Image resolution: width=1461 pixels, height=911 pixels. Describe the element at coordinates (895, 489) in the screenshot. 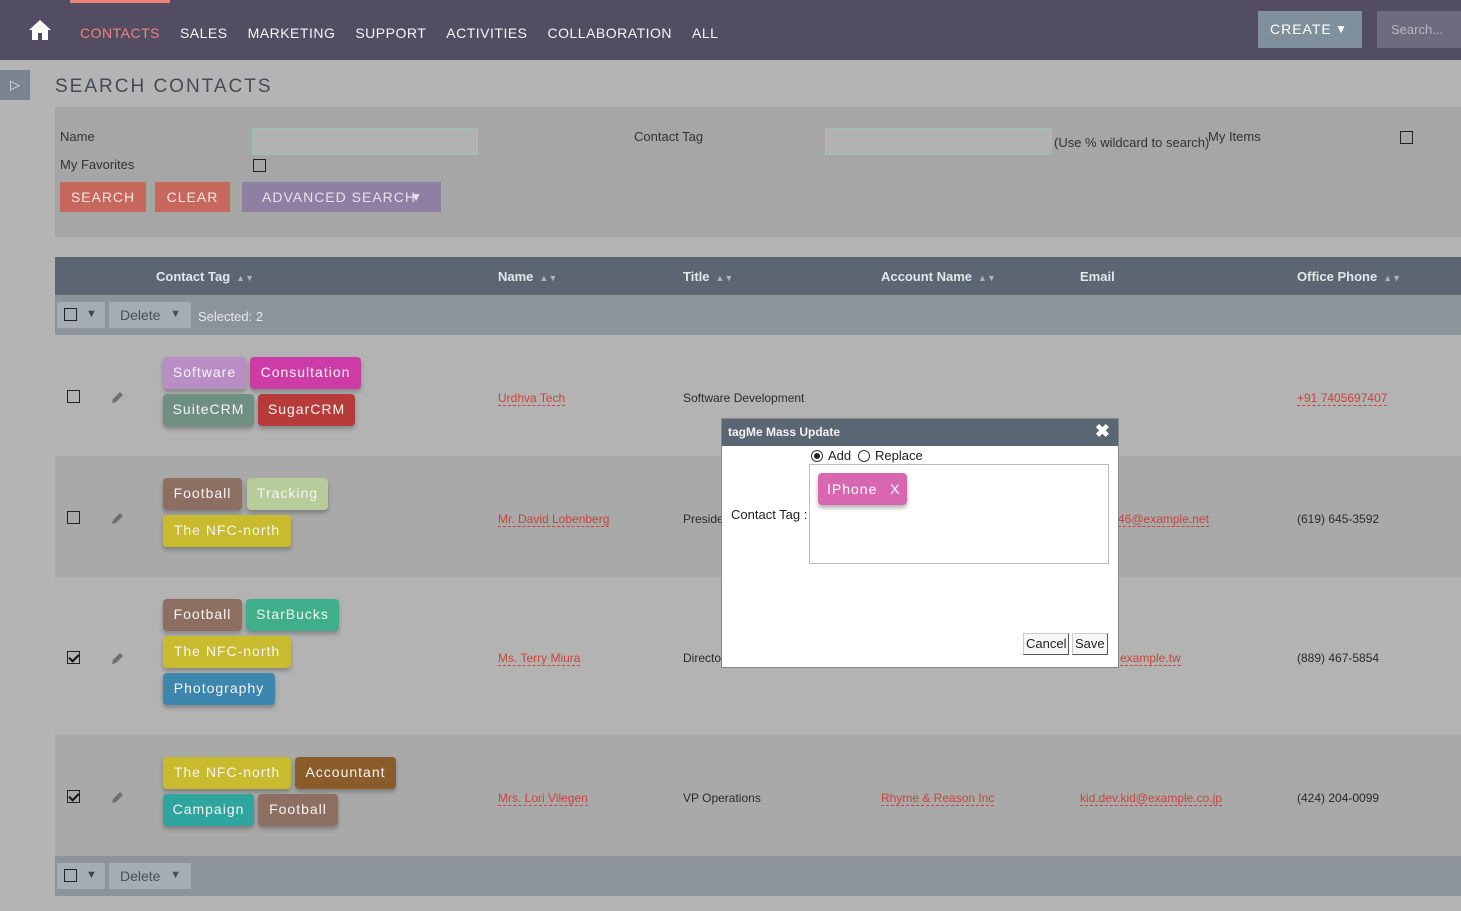

I see `remove-tag-icon: X` at that location.